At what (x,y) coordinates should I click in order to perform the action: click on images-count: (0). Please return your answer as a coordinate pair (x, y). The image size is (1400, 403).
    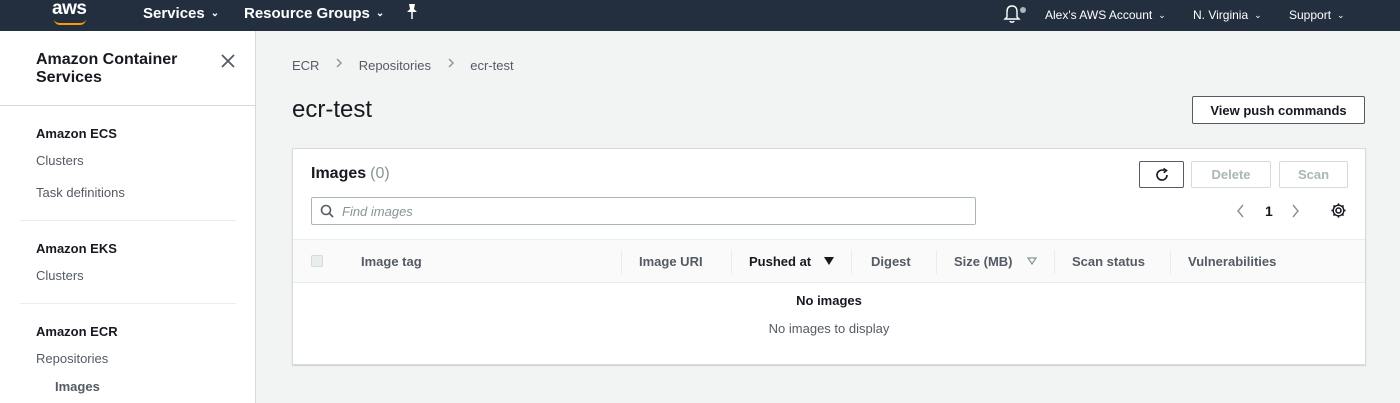
    Looking at the image, I should click on (380, 173).